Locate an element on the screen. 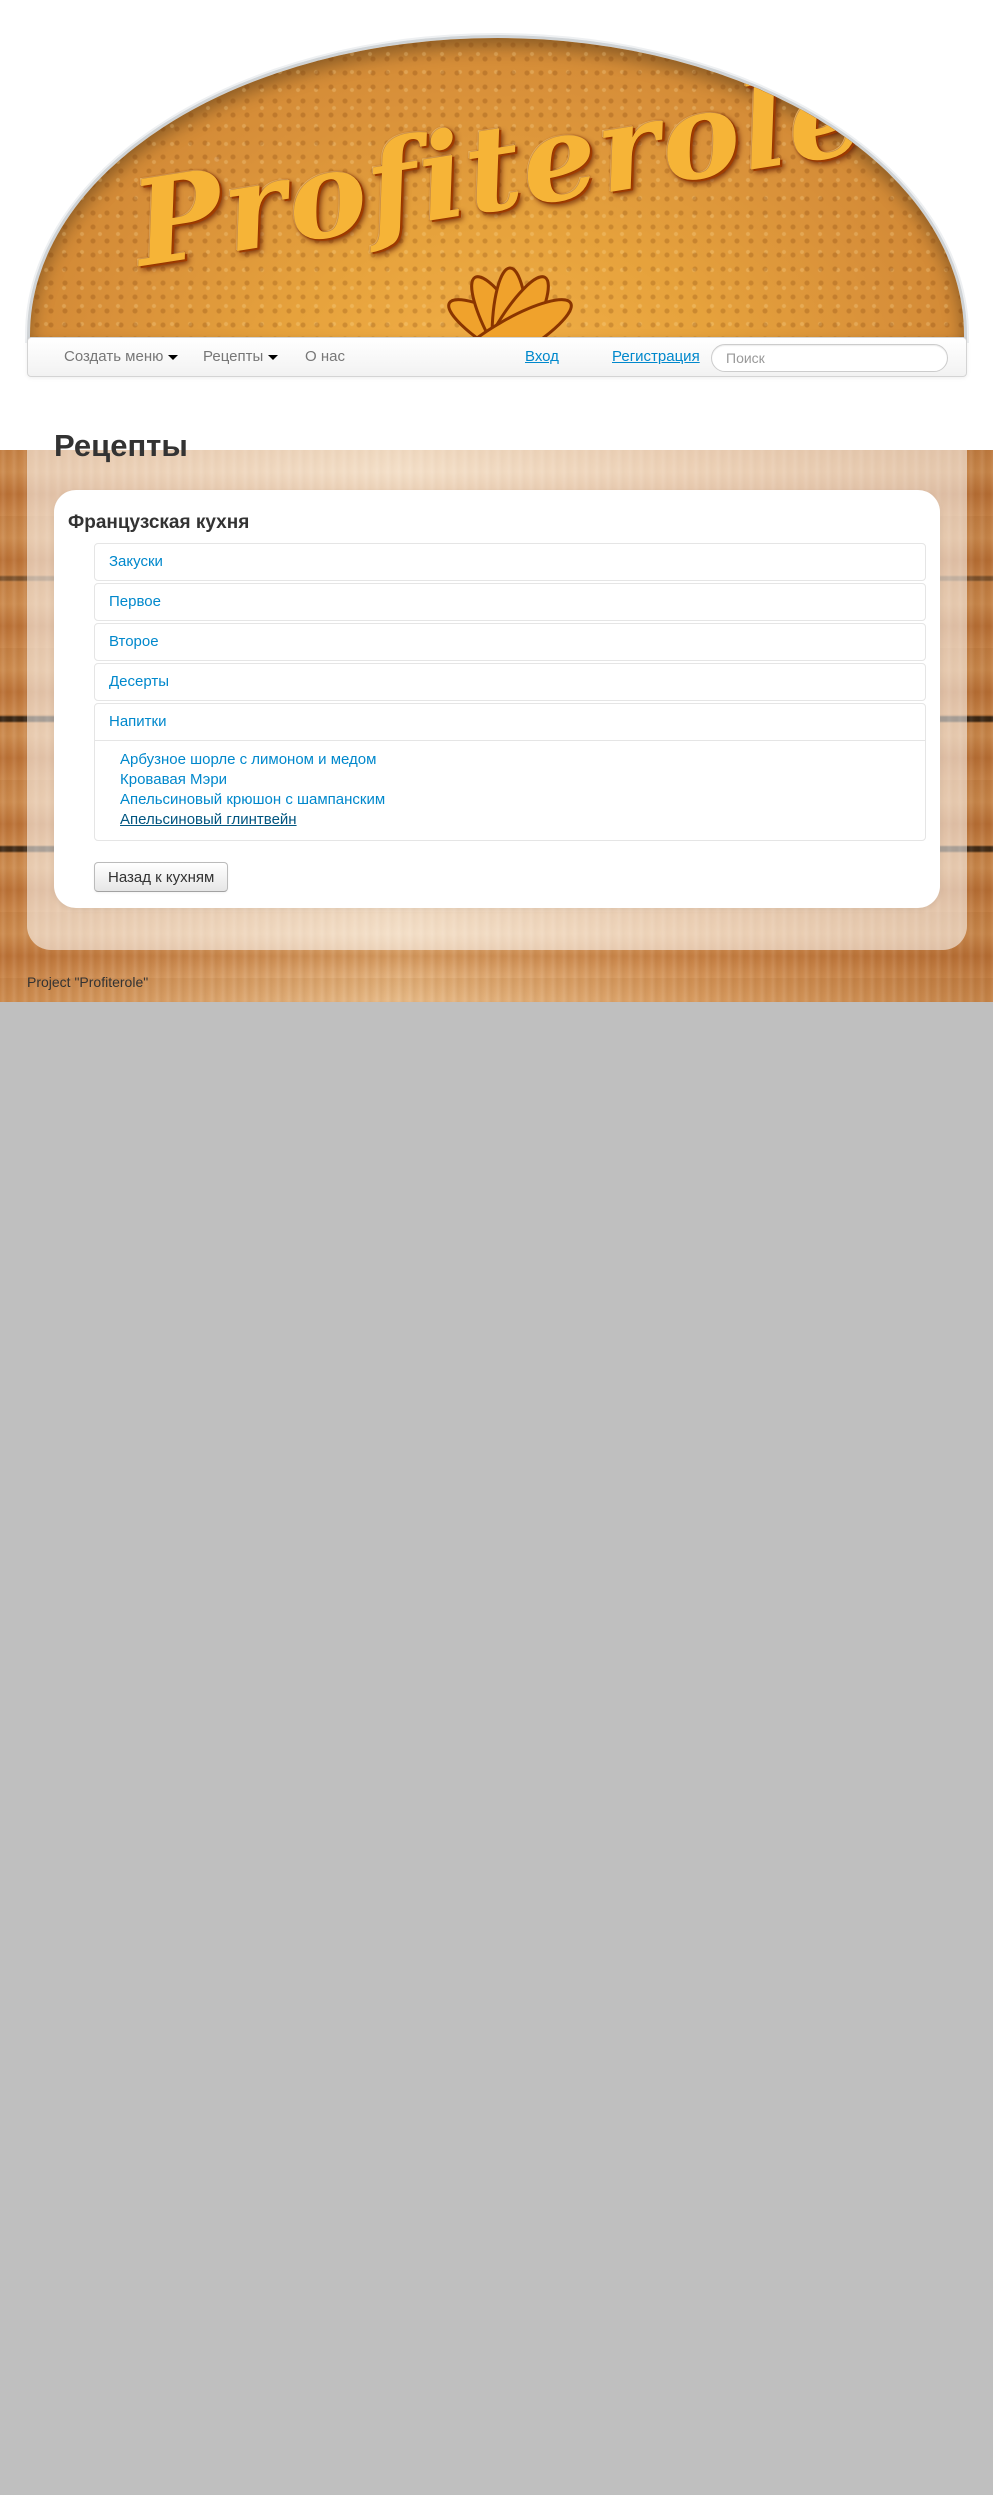 The width and height of the screenshot is (993, 2495). accordion-section: Десерты is located at coordinates (510, 682).